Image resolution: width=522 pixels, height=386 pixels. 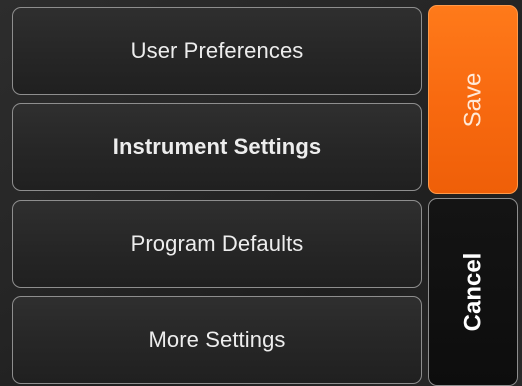 I want to click on program-defaults-label: Program Defaults, so click(x=217, y=243).